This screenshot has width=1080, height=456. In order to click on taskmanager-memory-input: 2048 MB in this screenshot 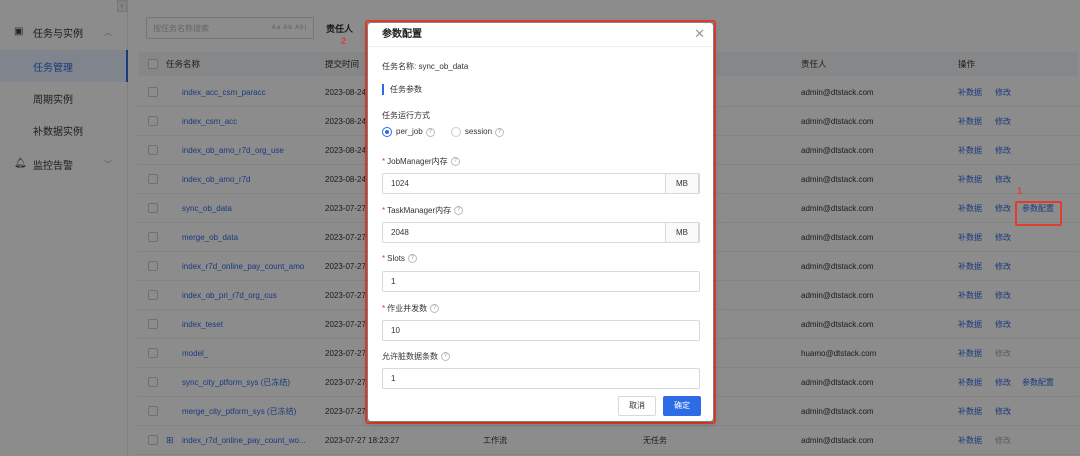, I will do `click(541, 232)`.